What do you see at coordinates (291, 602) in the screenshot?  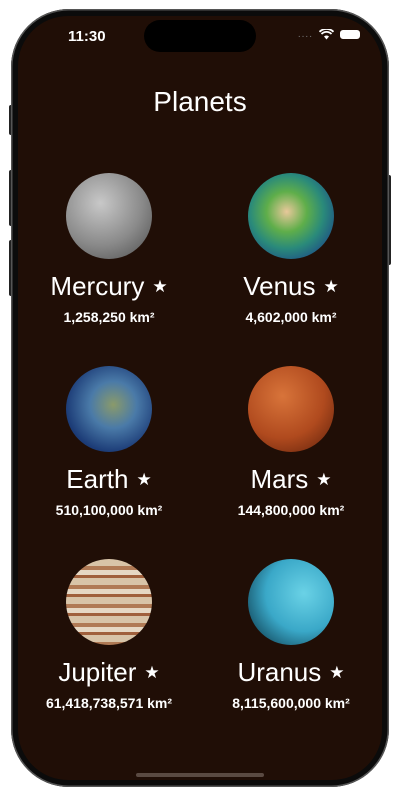 I see `uranus-image` at bounding box center [291, 602].